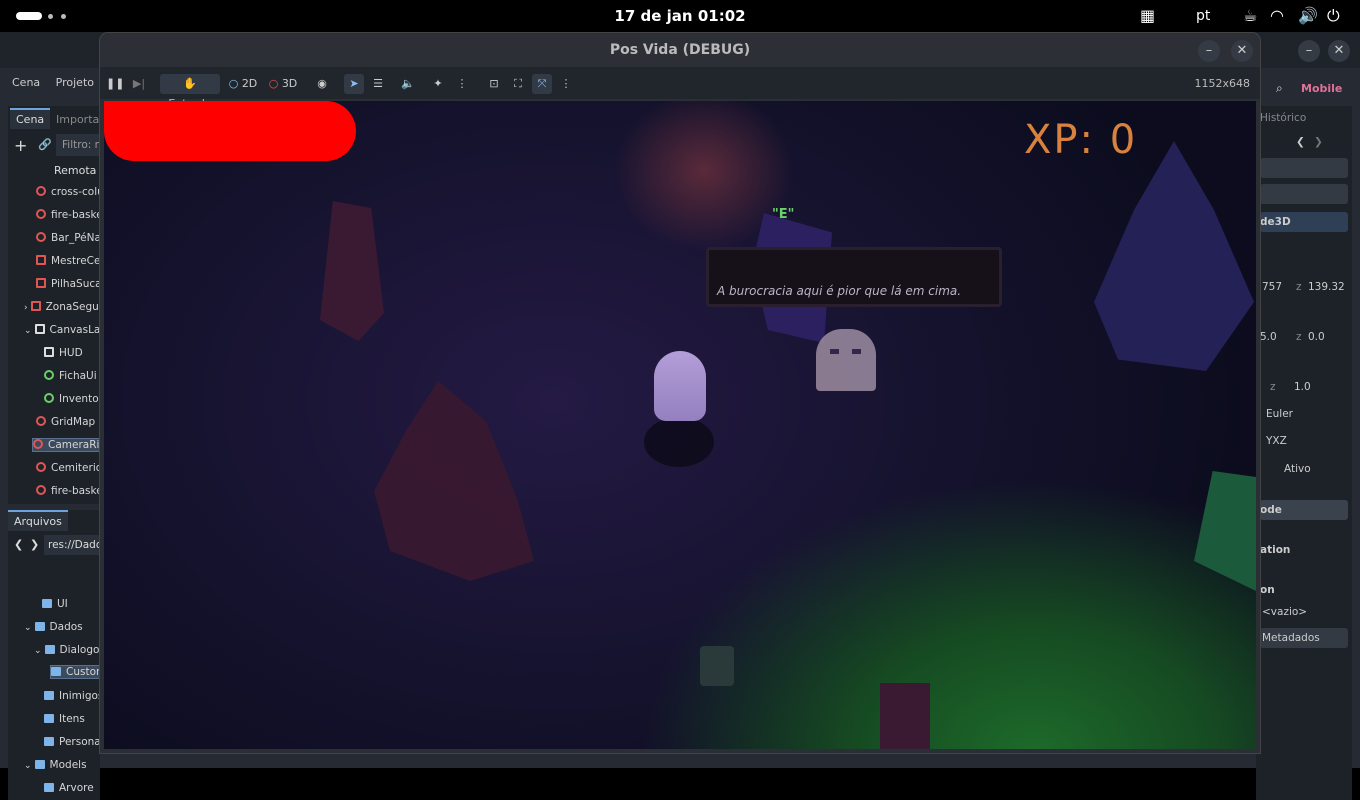 This screenshot has height=800, width=1360. What do you see at coordinates (75, 82) in the screenshot?
I see `menu-projeto: Projeto` at bounding box center [75, 82].